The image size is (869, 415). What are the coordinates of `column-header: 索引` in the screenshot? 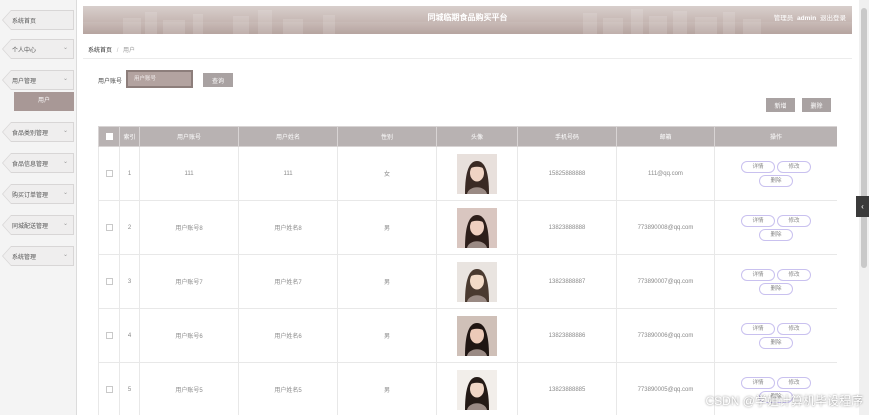 It's located at (129, 136).